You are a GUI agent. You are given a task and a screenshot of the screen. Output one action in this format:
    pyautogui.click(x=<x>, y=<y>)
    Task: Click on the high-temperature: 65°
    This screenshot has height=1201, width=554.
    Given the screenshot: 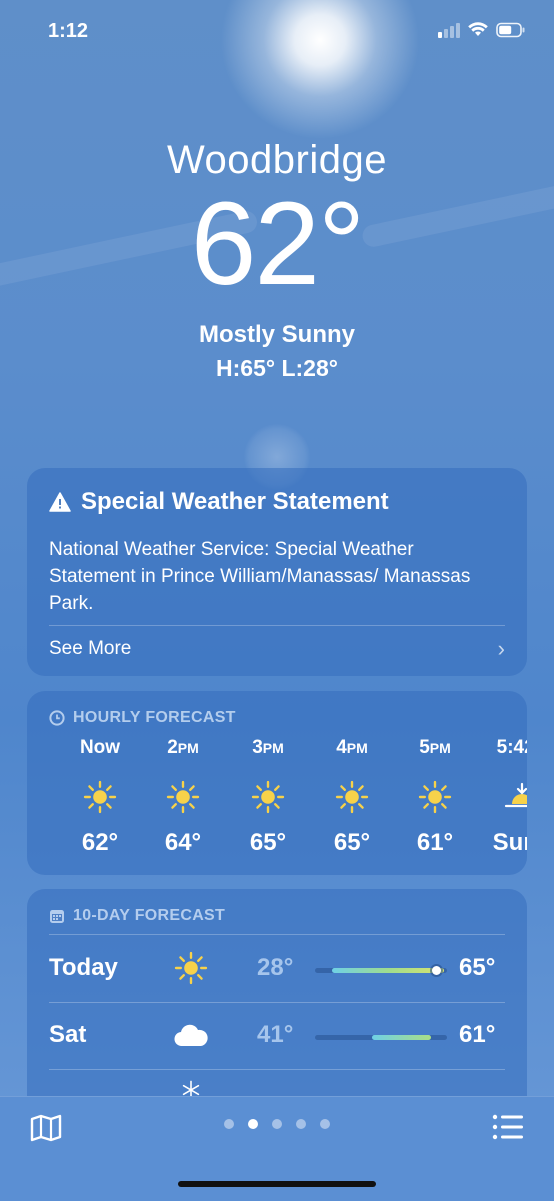 What is the action you would take?
    pyautogui.click(x=477, y=967)
    